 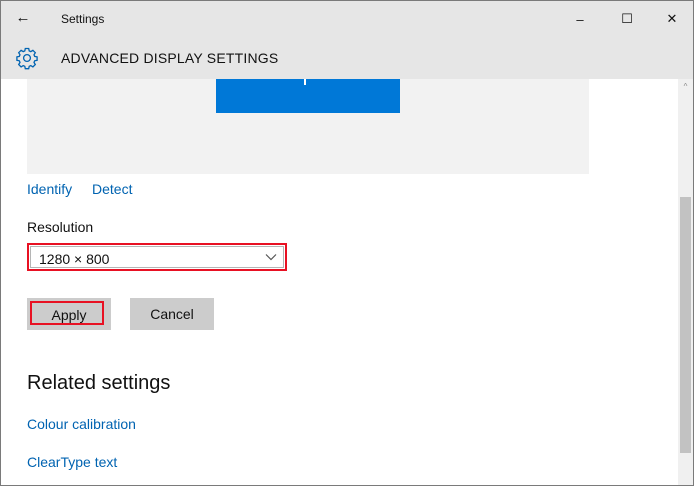 What do you see at coordinates (74, 259) in the screenshot?
I see `resolution-value: 1280 × 800` at bounding box center [74, 259].